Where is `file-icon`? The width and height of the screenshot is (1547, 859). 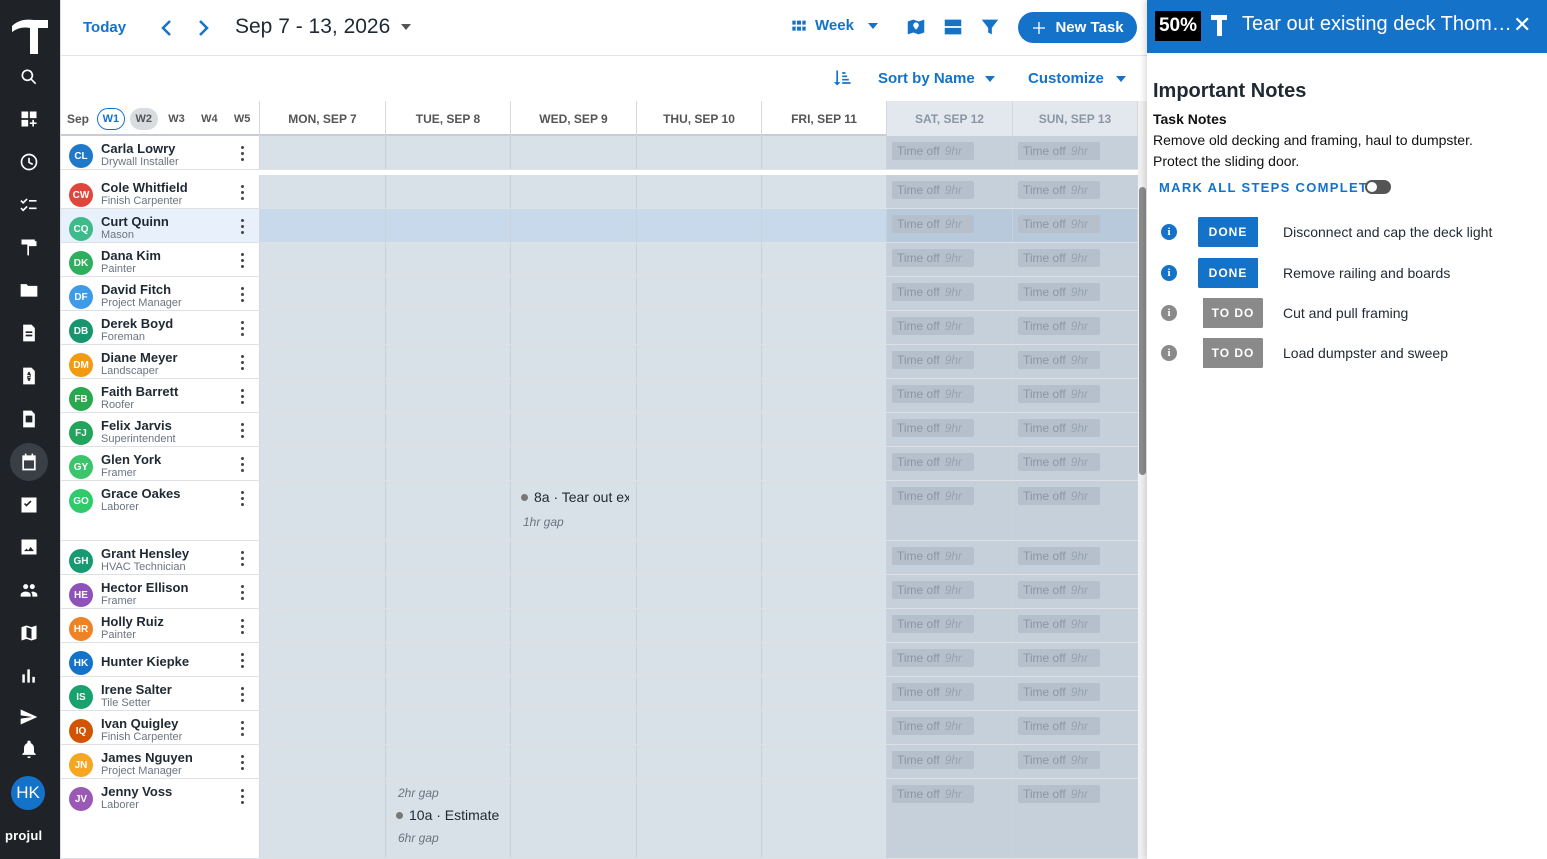
file-icon is located at coordinates (29, 419).